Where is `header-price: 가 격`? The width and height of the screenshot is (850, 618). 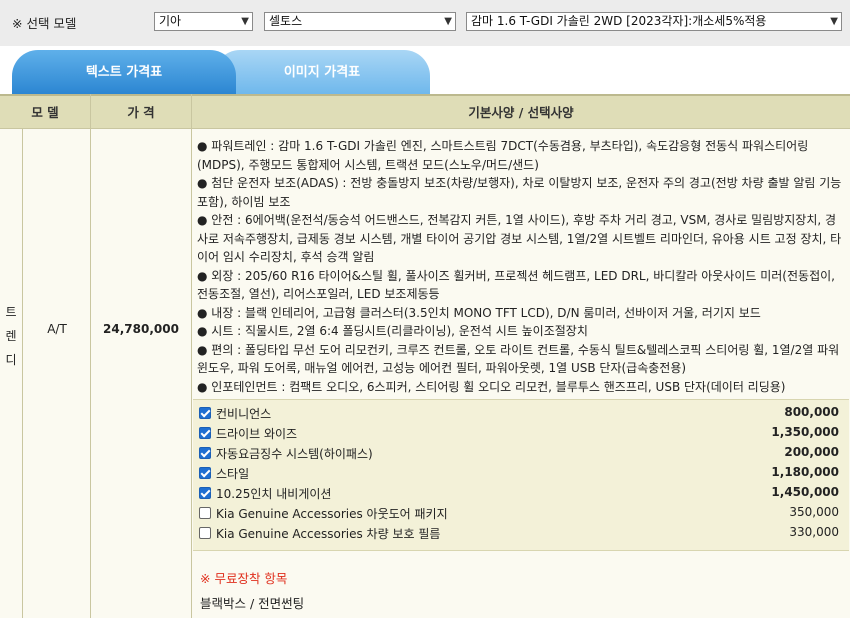
header-price: 가 격 is located at coordinates (141, 112).